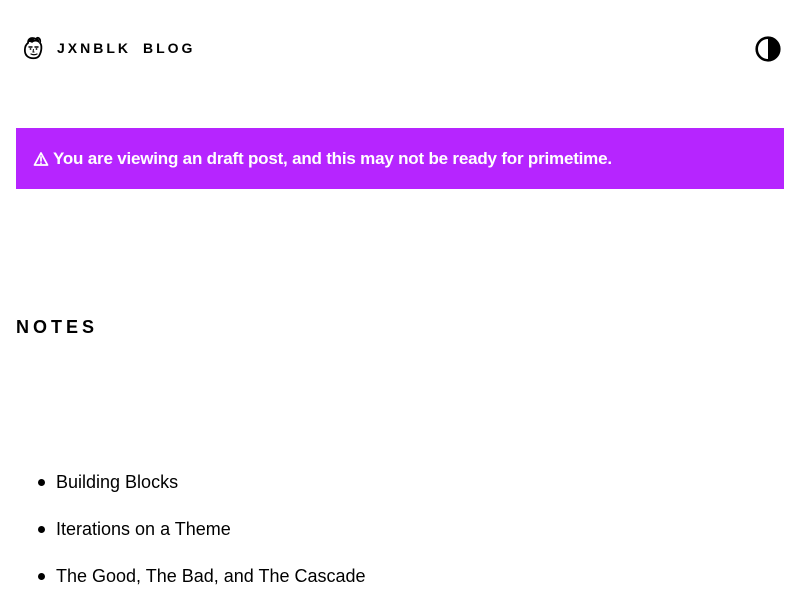 The width and height of the screenshot is (800, 611). What do you see at coordinates (57, 327) in the screenshot?
I see `page-title: NOTES` at bounding box center [57, 327].